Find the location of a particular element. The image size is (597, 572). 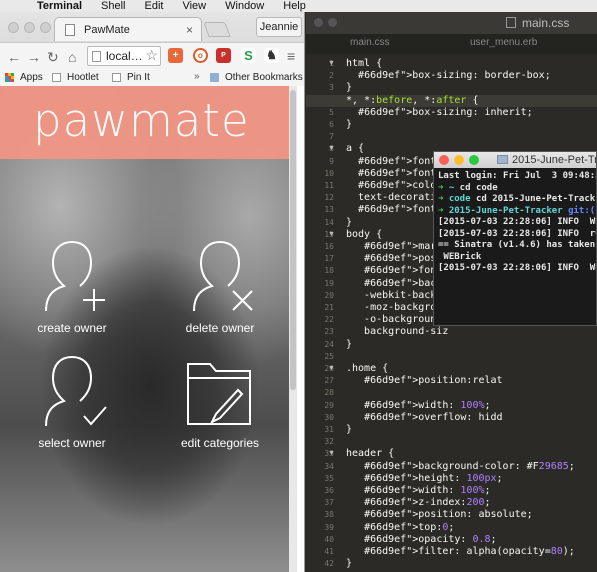

line-number: 42 is located at coordinates (329, 564).